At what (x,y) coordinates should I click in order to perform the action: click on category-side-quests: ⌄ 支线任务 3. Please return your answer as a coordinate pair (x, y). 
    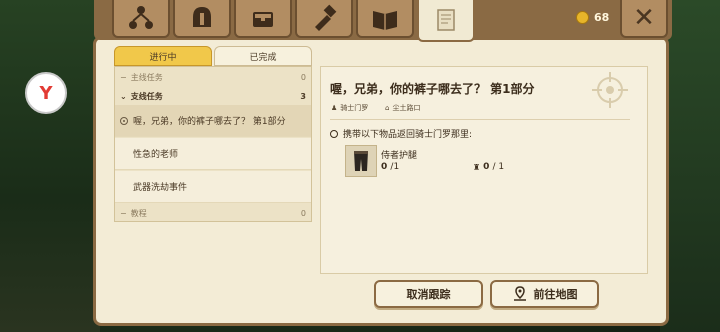
    Looking at the image, I should click on (213, 96).